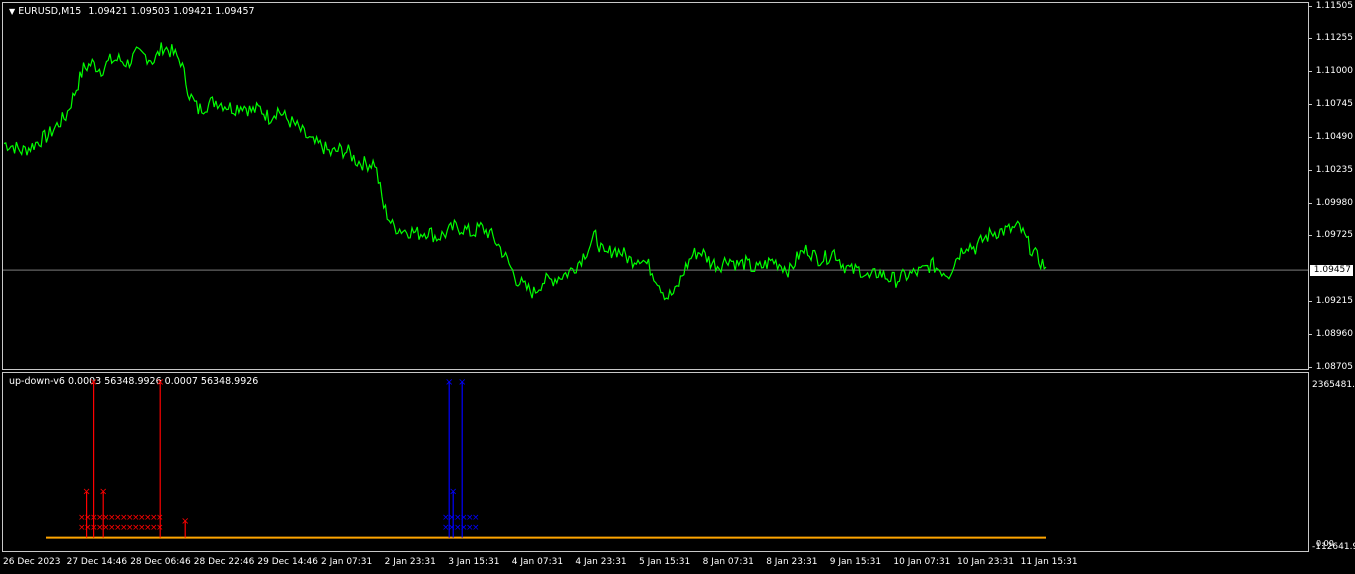  Describe the element at coordinates (1334, 301) in the screenshot. I see `price-tick-label: 1.09215` at that location.